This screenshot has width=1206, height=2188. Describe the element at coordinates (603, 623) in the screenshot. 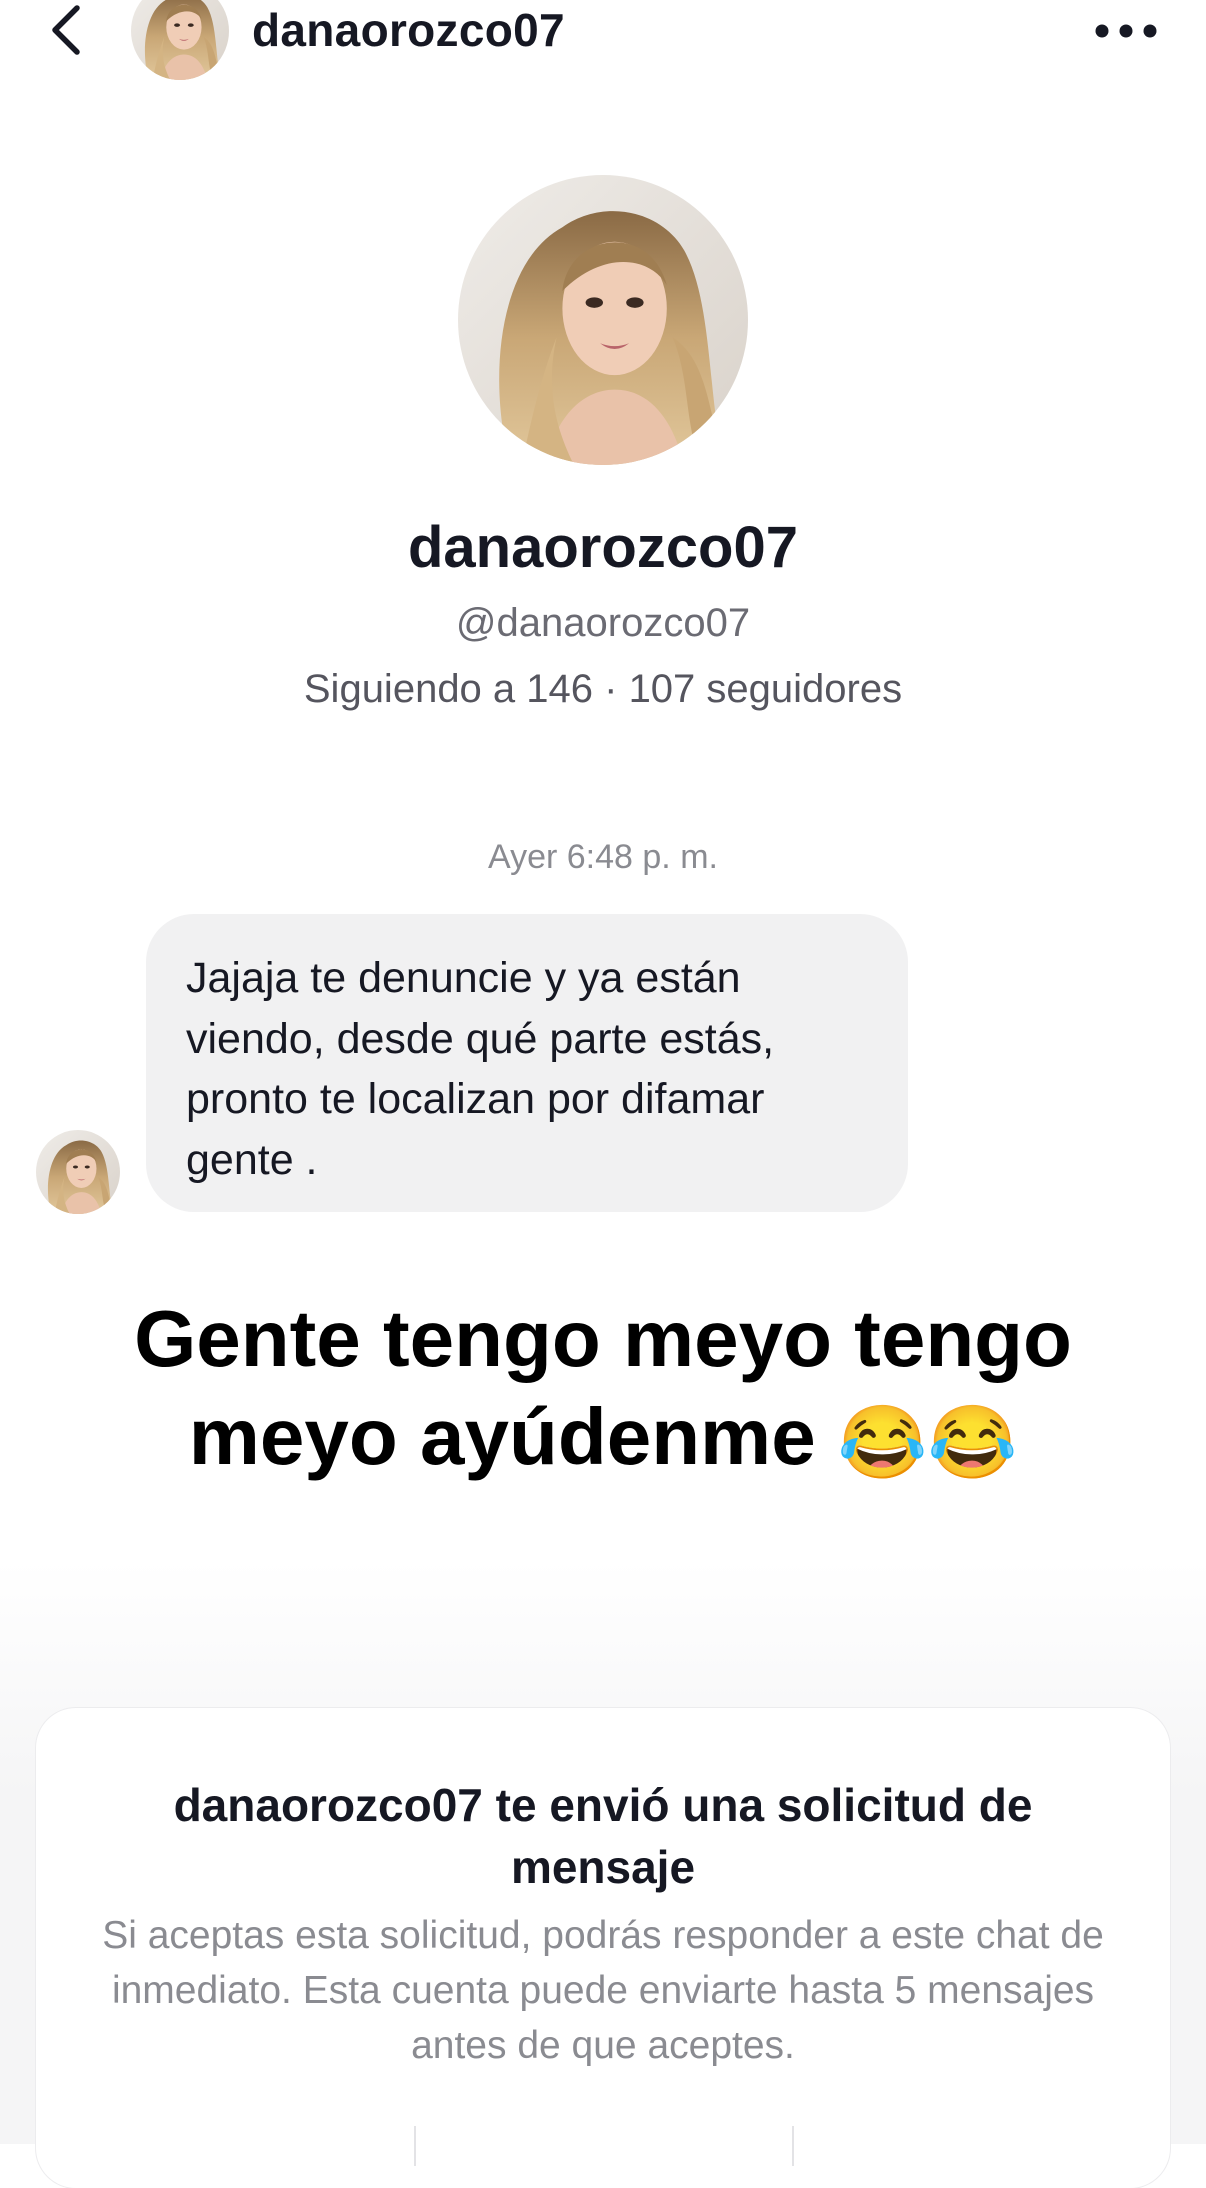

I see `profile-handle: @danaorozco07` at that location.